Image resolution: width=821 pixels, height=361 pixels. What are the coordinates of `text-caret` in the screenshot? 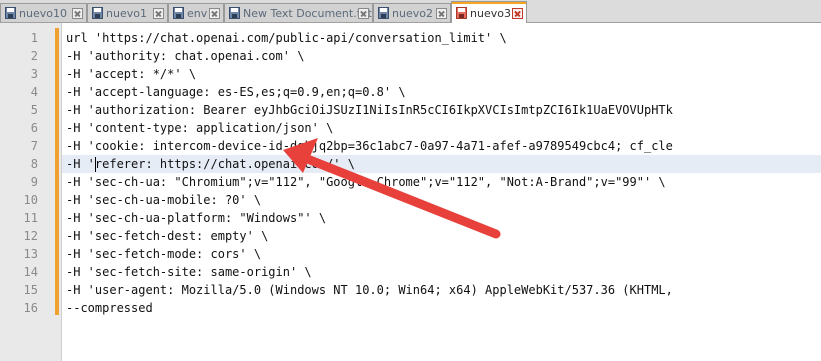 It's located at (95, 164).